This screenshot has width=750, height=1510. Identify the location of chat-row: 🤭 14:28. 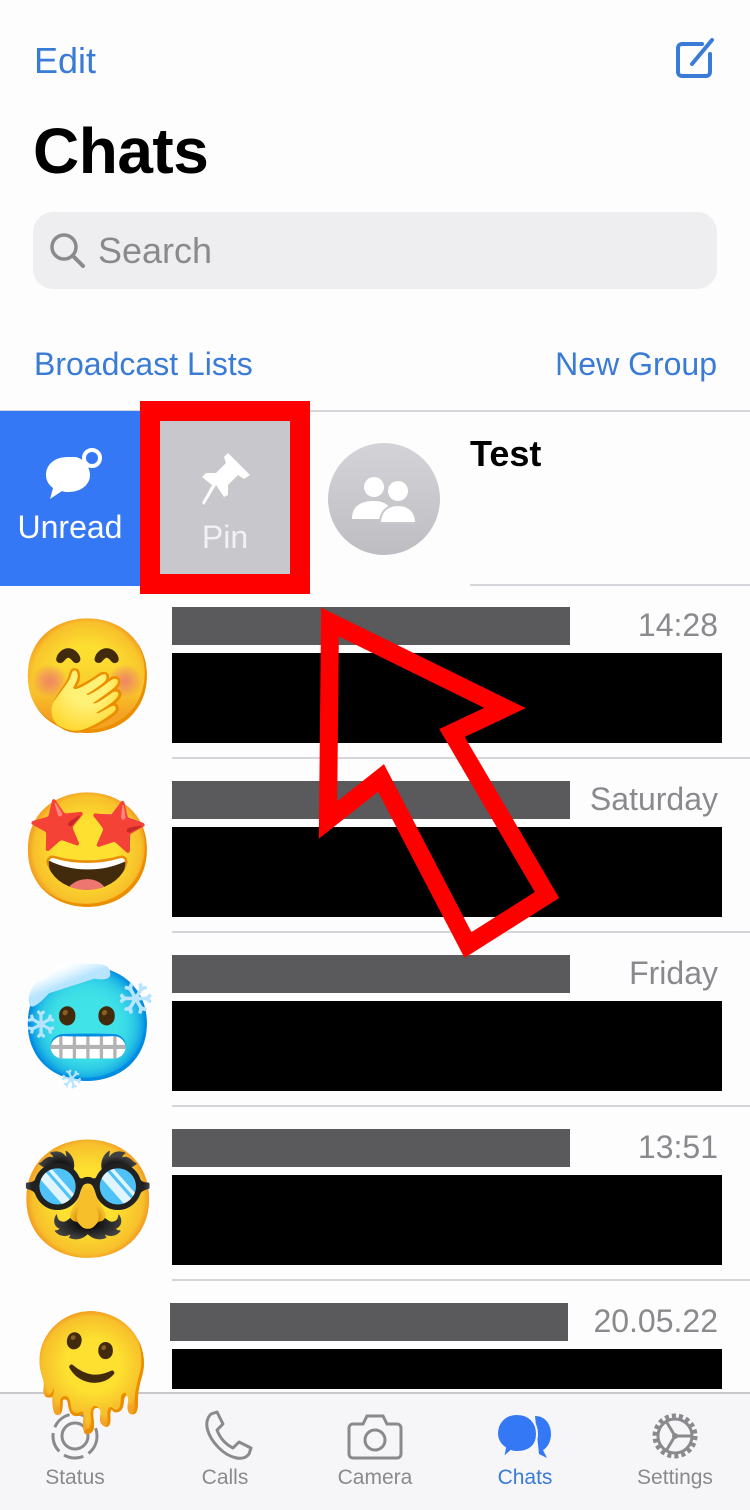
(375, 672).